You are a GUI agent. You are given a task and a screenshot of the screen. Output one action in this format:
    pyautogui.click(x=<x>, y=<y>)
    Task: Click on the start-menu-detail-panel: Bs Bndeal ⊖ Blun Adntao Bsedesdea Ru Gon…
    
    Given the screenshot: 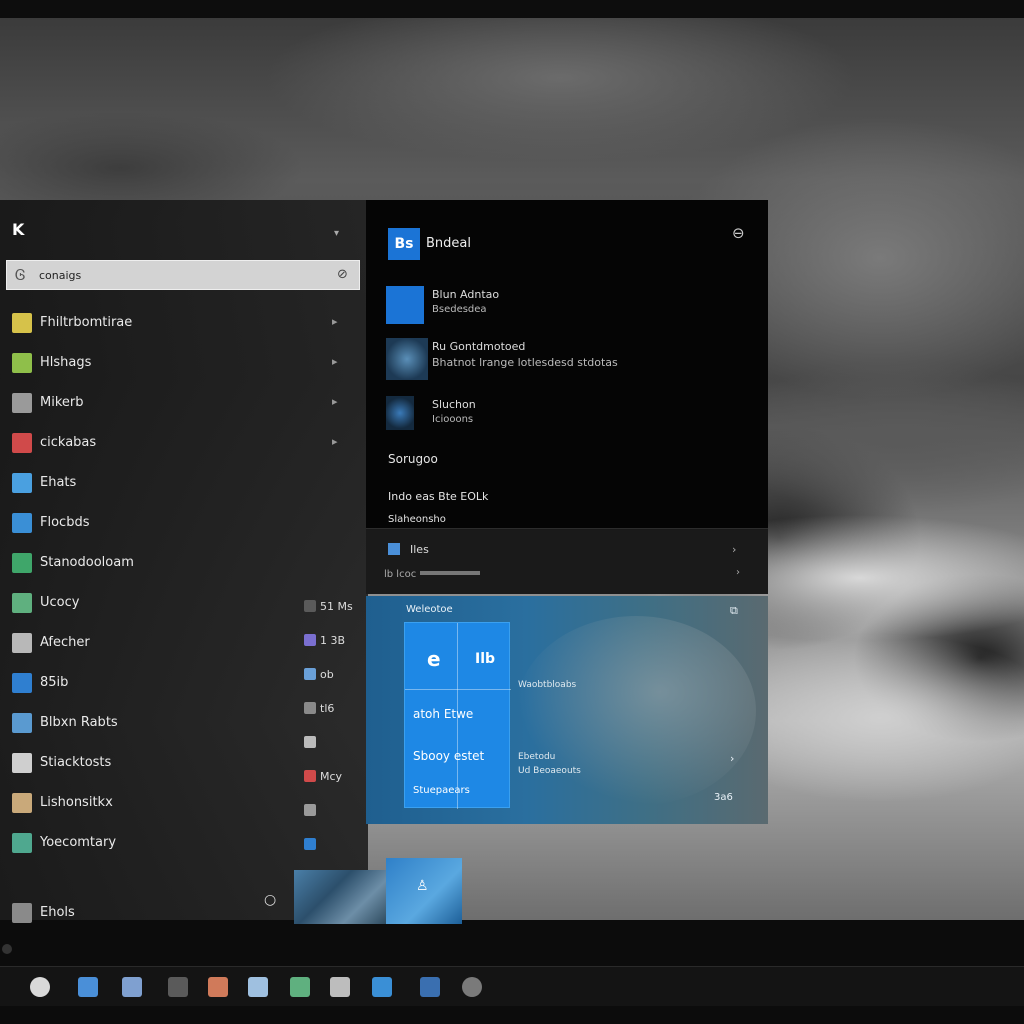 What is the action you would take?
    pyautogui.click(x=567, y=365)
    